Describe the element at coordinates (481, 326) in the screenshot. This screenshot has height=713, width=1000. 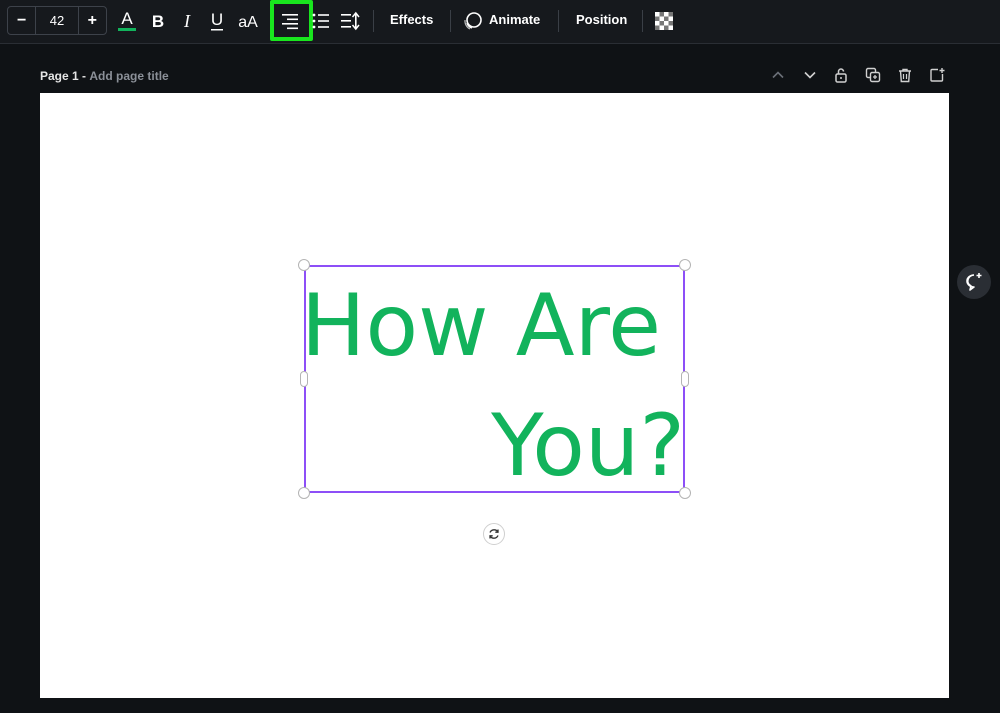
I see `text-line-1: How Are` at that location.